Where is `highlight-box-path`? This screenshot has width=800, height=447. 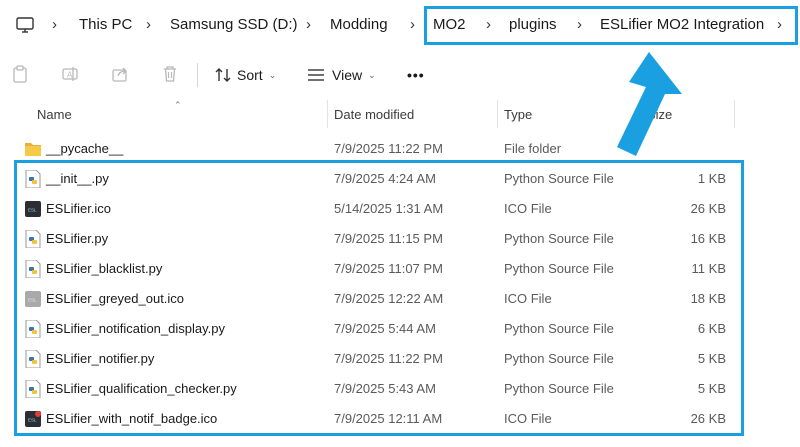 highlight-box-path is located at coordinates (611, 25).